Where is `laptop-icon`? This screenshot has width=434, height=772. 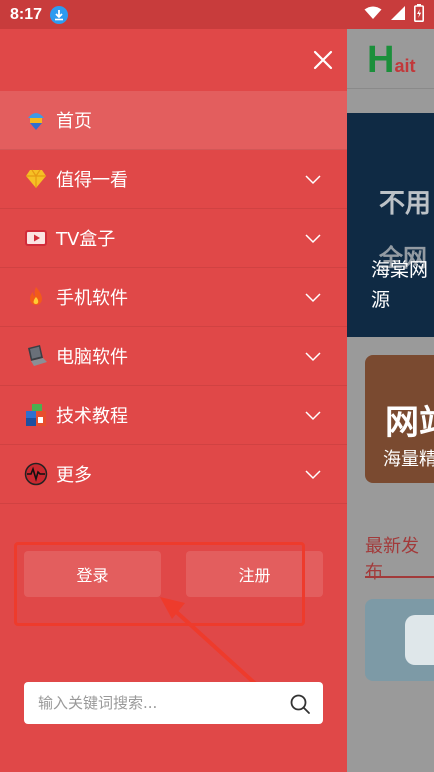 laptop-icon is located at coordinates (36, 356).